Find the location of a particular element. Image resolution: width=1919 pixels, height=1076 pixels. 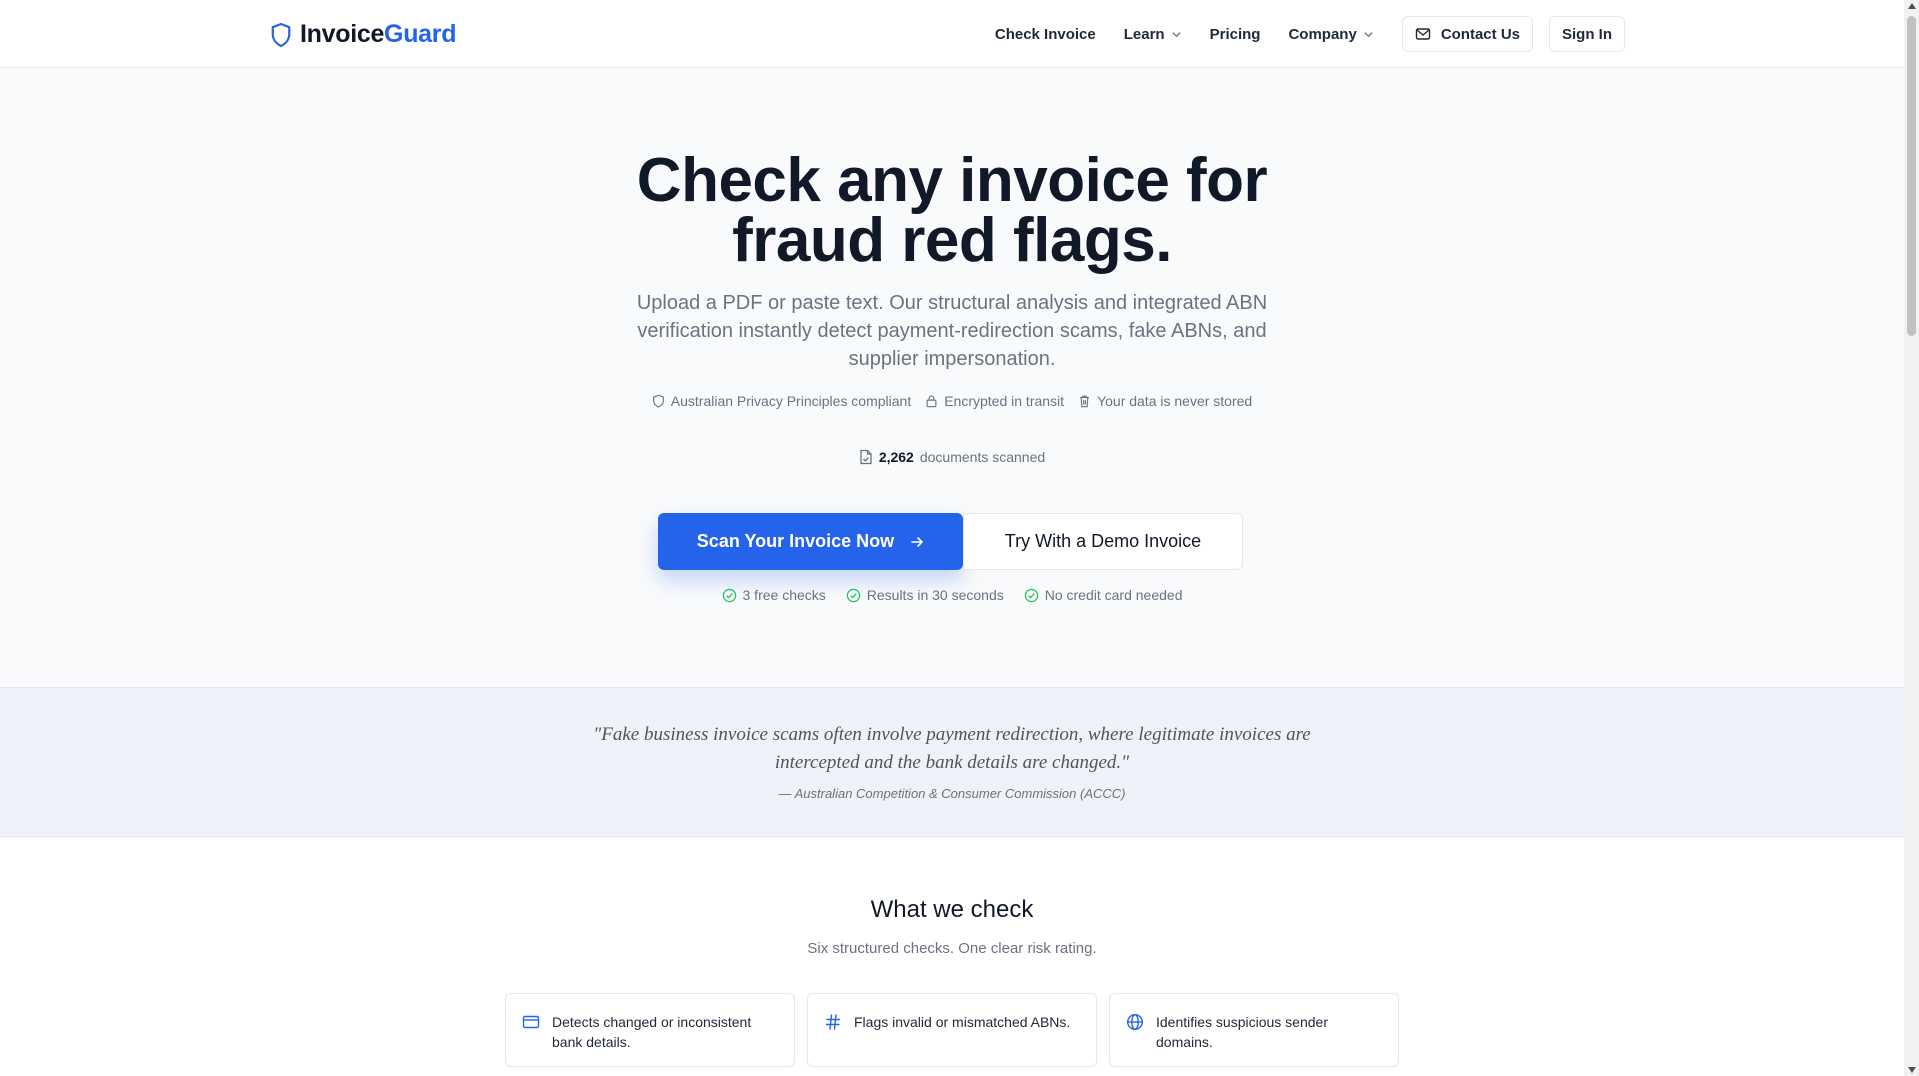

file-check-icon is located at coordinates (866, 457).